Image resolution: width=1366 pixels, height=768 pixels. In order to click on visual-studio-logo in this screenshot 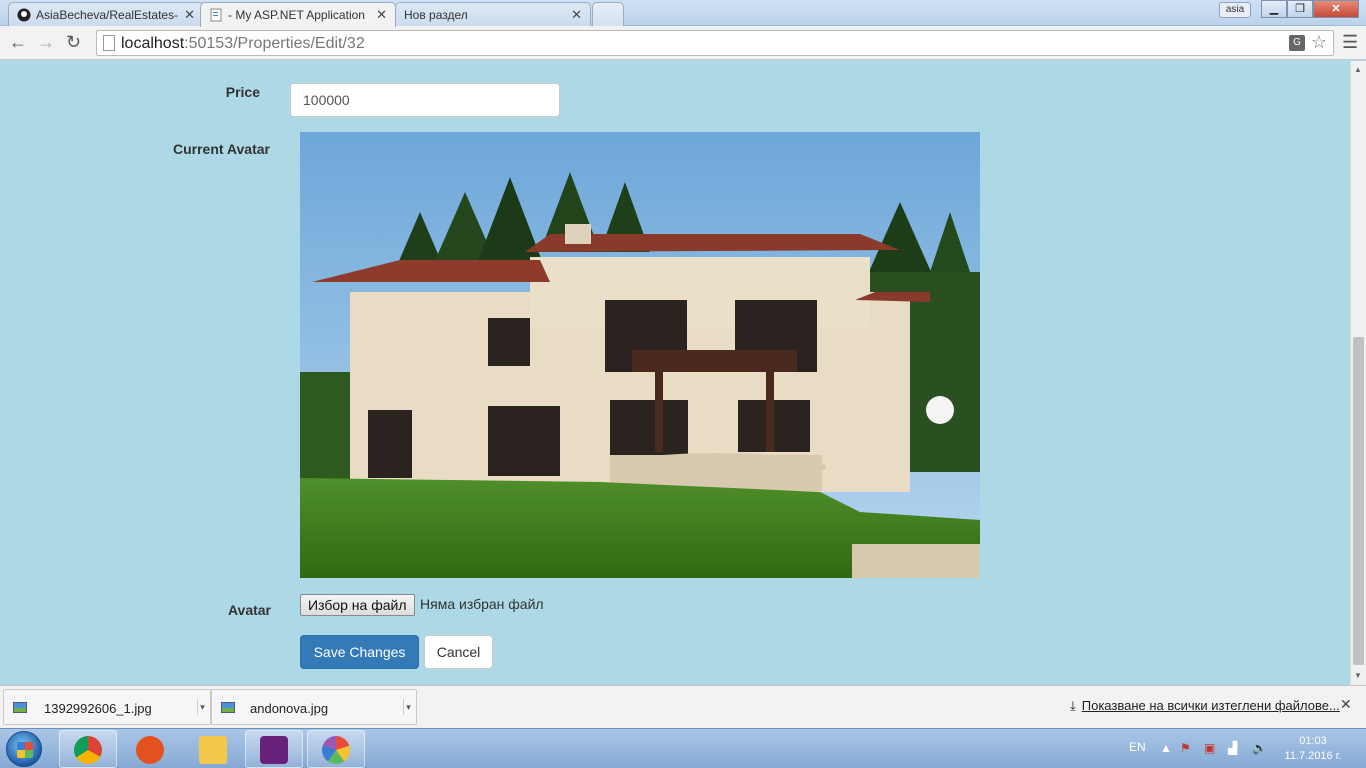, I will do `click(274, 750)`.